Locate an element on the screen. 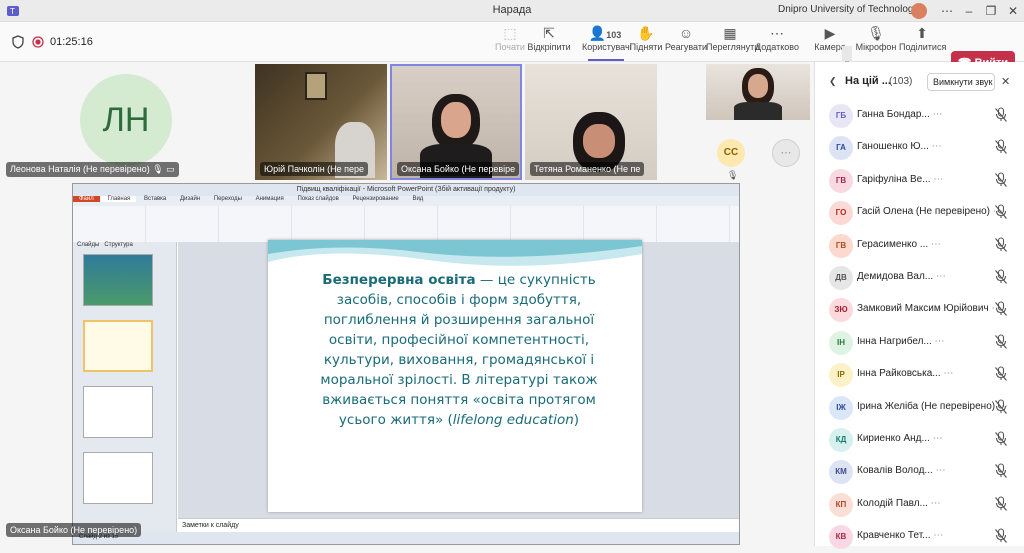  portrait-image is located at coordinates (316, 86).